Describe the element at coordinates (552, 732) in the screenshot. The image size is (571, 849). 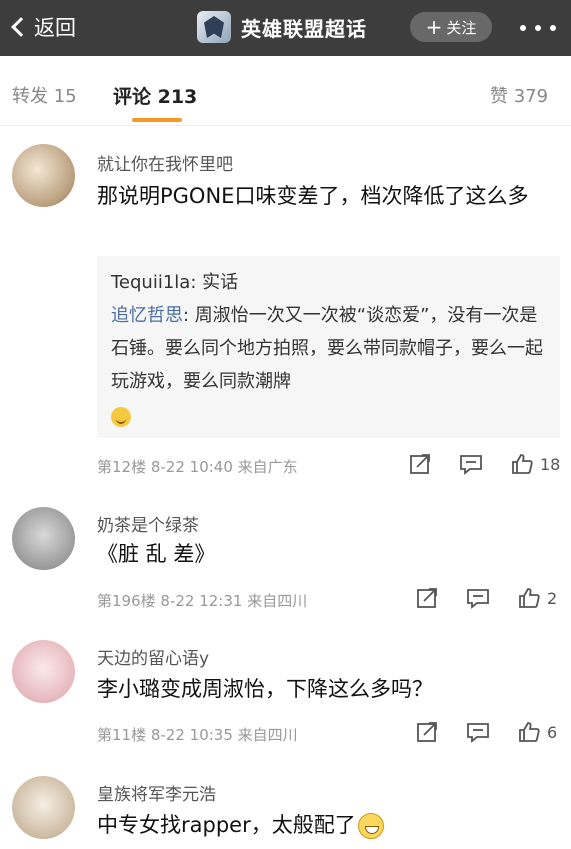
I see `like-count: 6` at that location.